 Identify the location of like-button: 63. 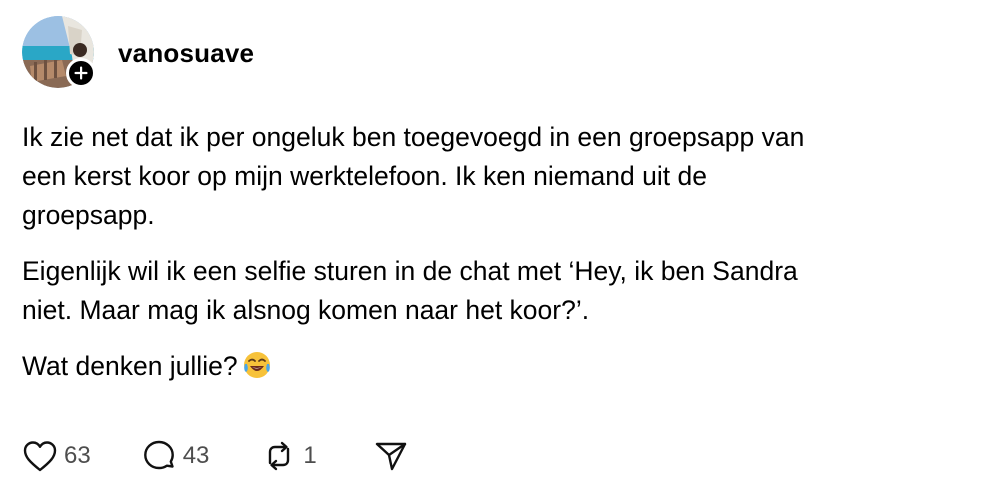
(56, 456).